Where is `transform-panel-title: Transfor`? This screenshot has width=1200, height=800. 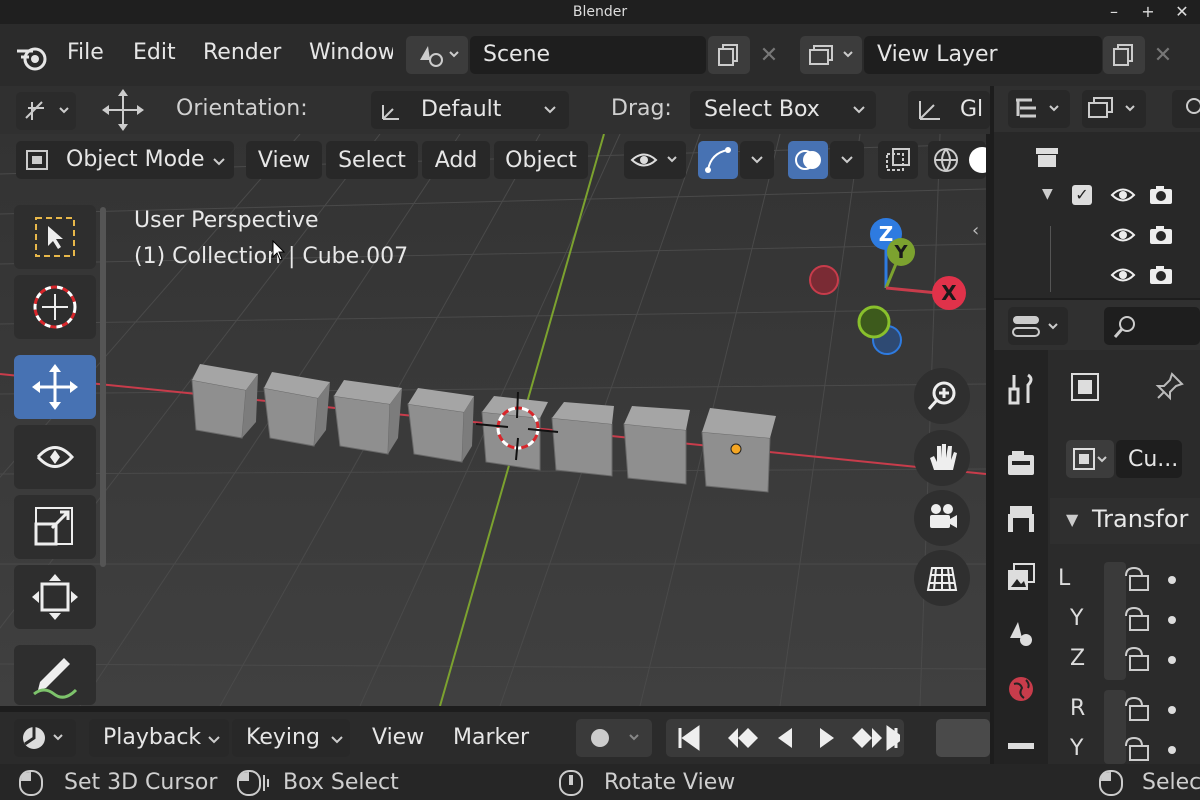 transform-panel-title: Transfor is located at coordinates (1140, 519).